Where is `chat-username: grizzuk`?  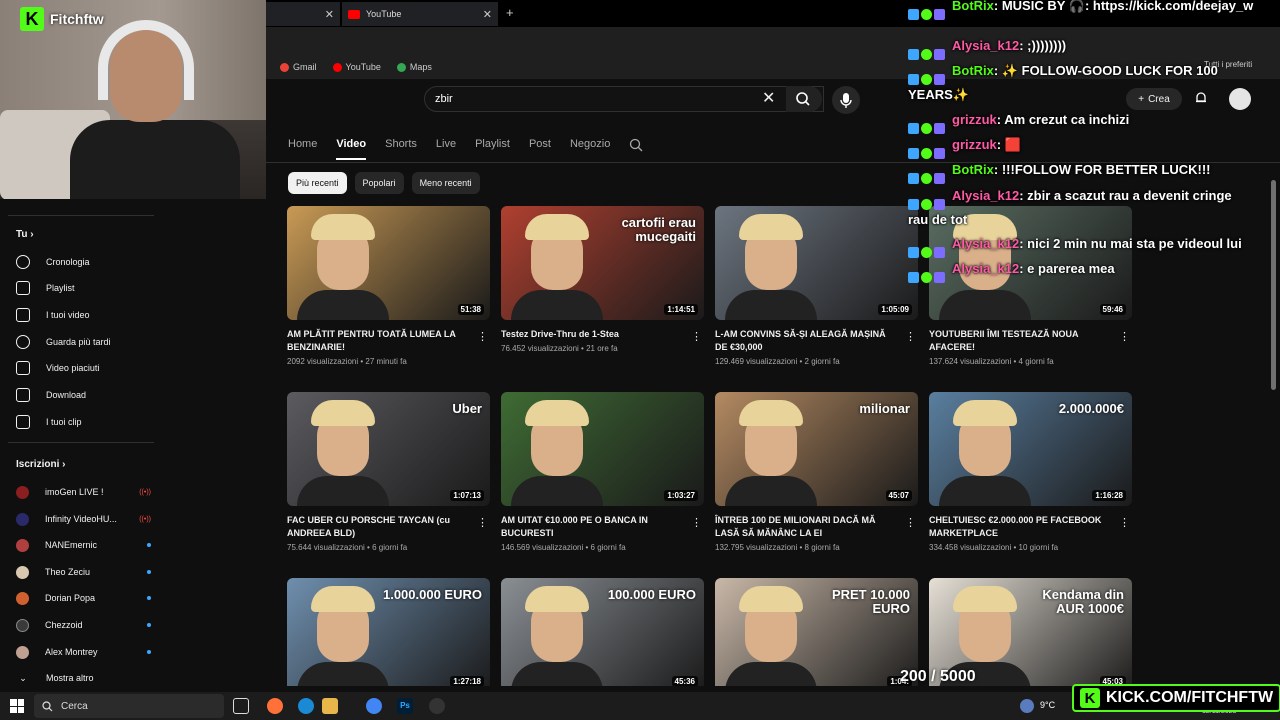
chat-username: grizzuk is located at coordinates (974, 119).